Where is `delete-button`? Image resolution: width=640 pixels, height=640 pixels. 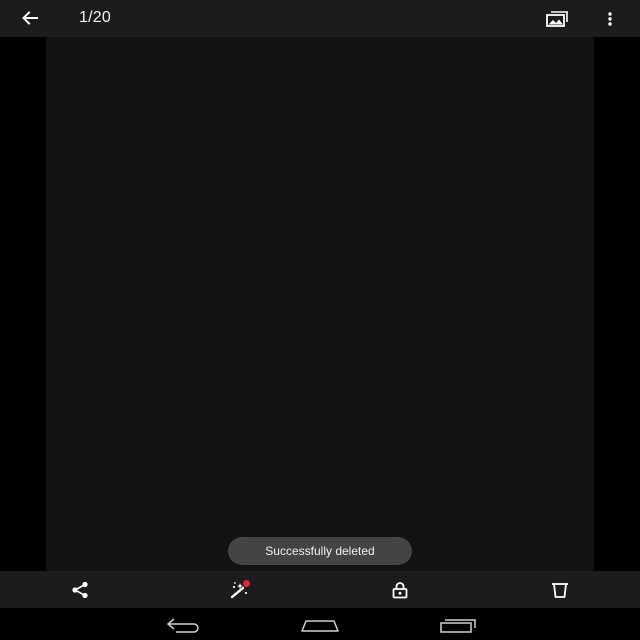 delete-button is located at coordinates (560, 589).